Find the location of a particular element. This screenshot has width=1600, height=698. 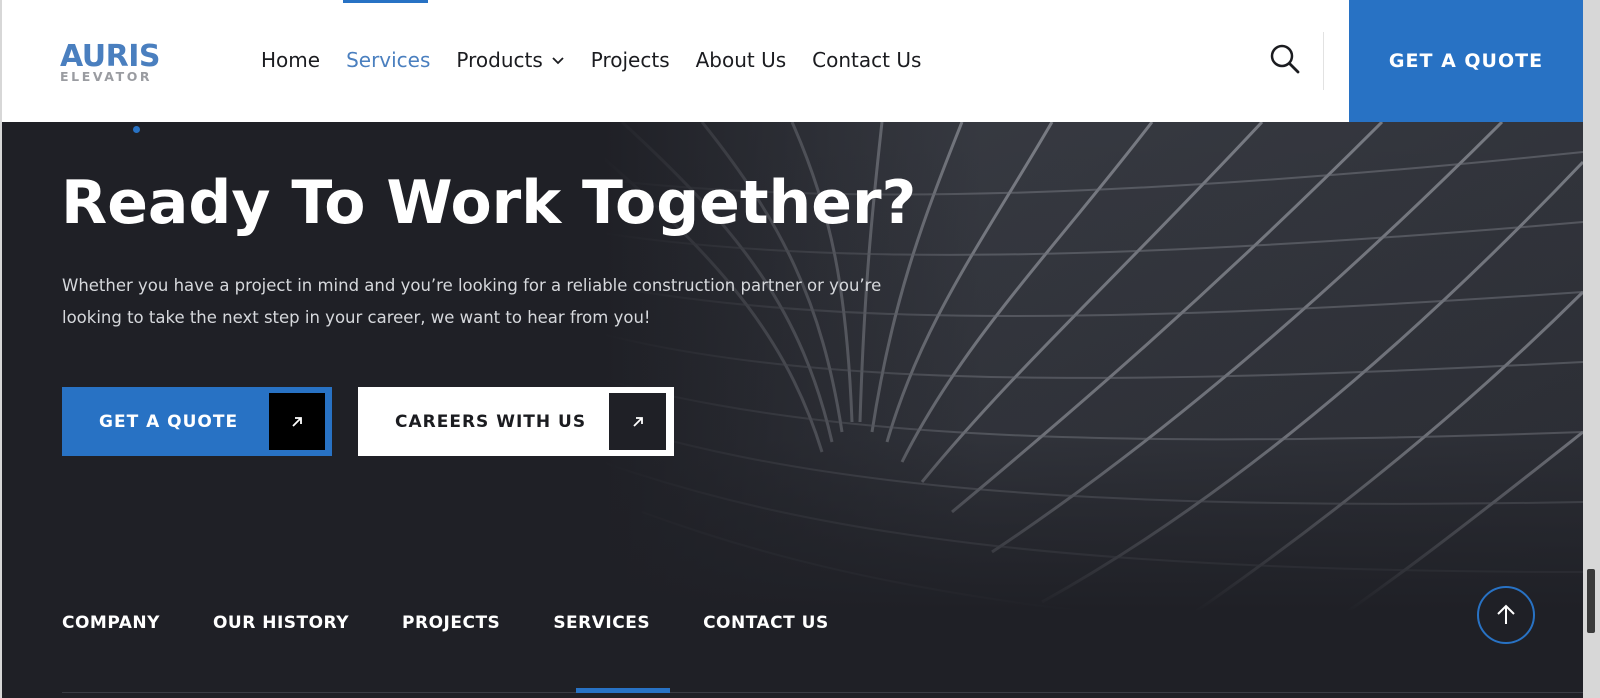

scroll-to-top-button is located at coordinates (1506, 615).